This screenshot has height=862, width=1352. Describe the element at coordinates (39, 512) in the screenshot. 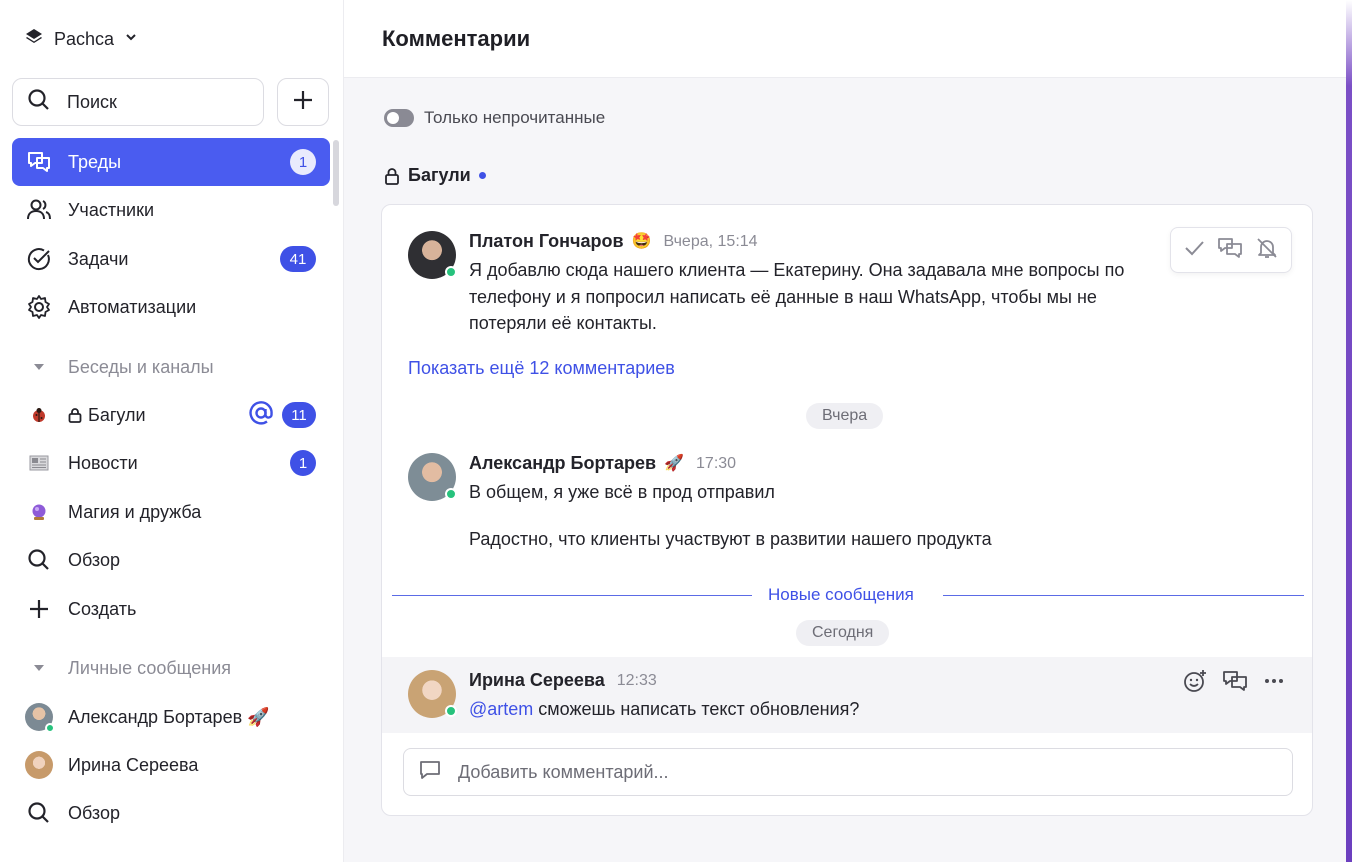

I see `crystal-ball-icon` at that location.